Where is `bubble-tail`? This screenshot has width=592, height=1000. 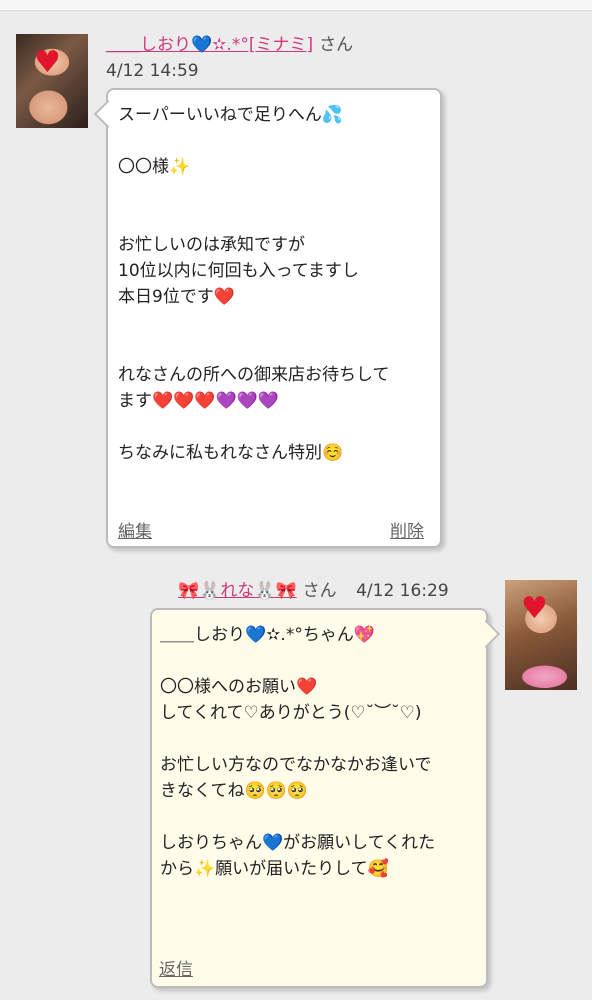
bubble-tail is located at coordinates (486, 634).